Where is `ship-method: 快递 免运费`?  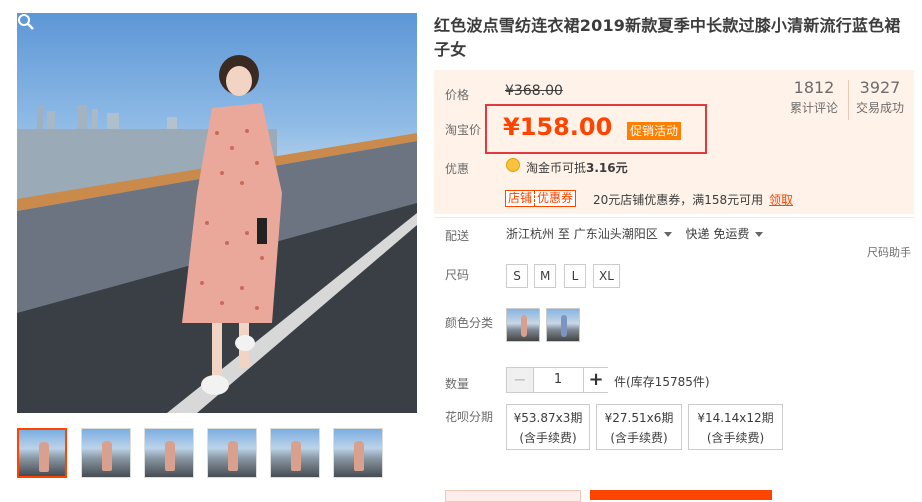
ship-method: 快递 免运费 is located at coordinates (717, 234).